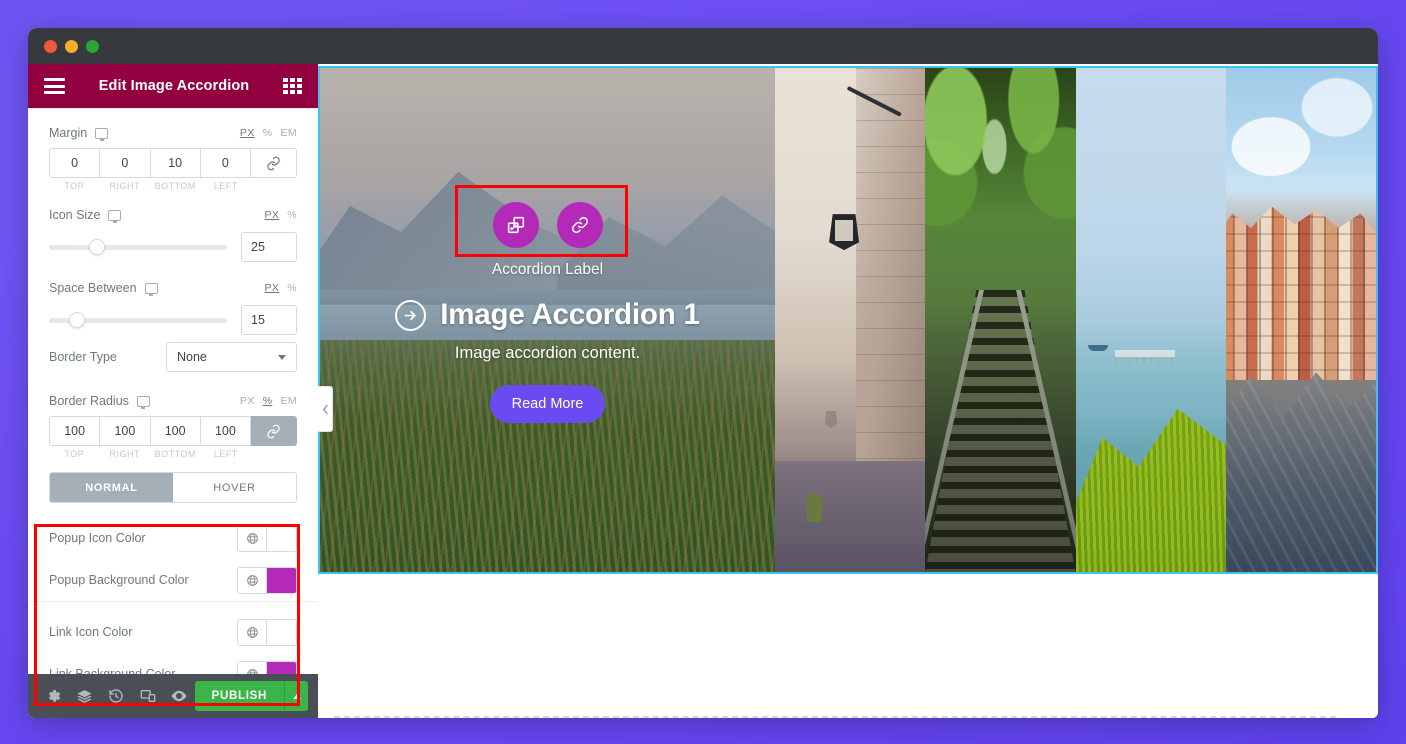 Image resolution: width=1406 pixels, height=744 pixels. I want to click on popup-icon-color-swatch, so click(281, 538).